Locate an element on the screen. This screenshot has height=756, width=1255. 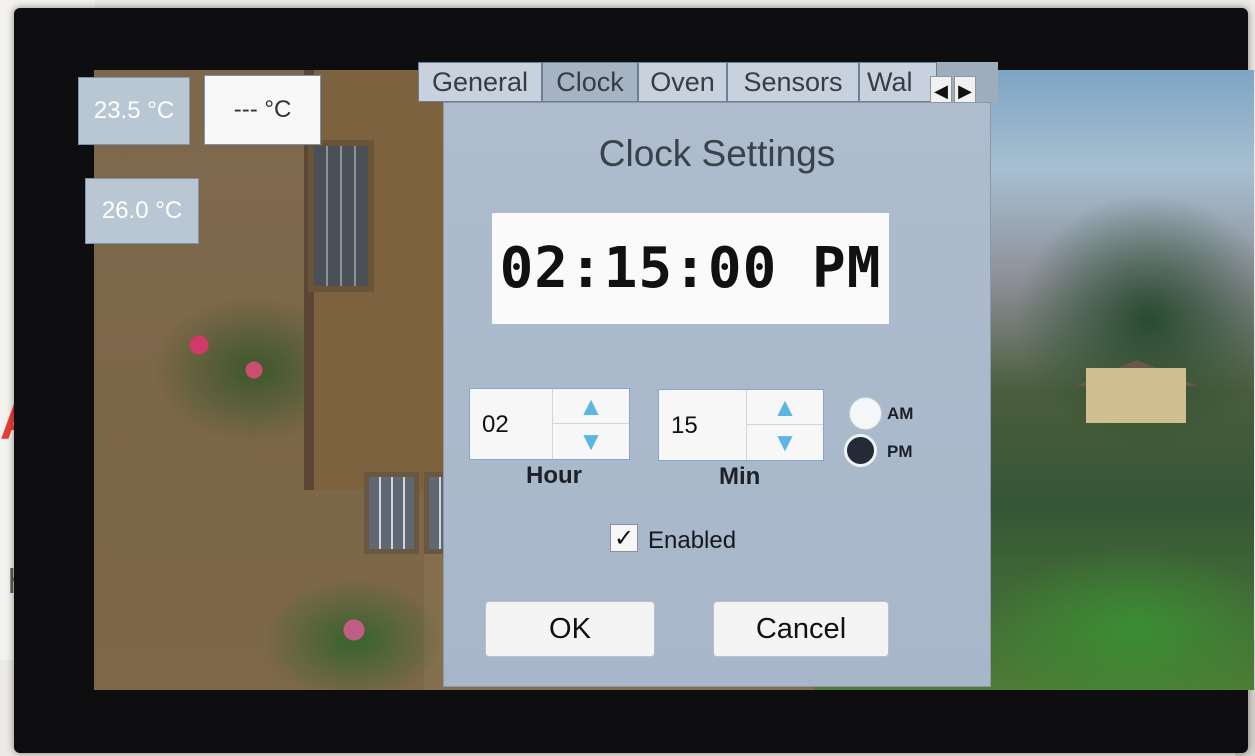
left-arrow-icon: ◀ is located at coordinates (941, 90).